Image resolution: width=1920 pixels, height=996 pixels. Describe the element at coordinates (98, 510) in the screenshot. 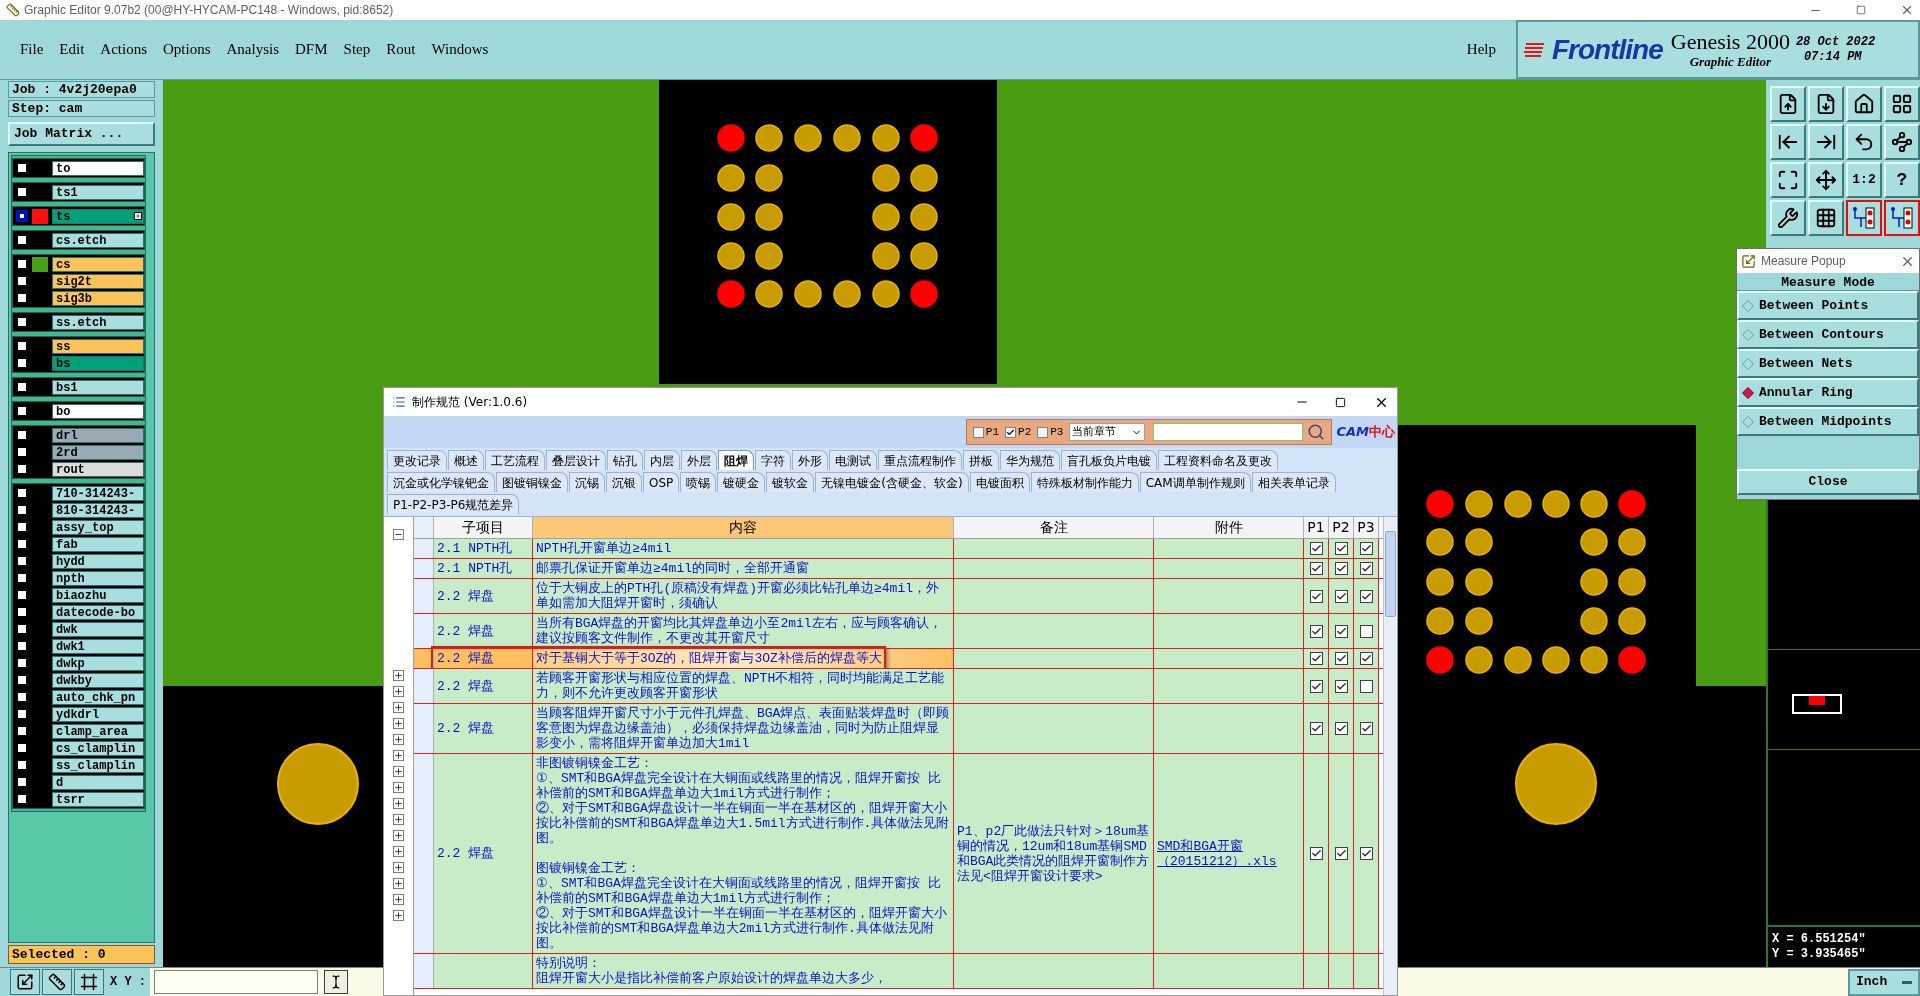

I see `layer-name: 810-314243-` at that location.